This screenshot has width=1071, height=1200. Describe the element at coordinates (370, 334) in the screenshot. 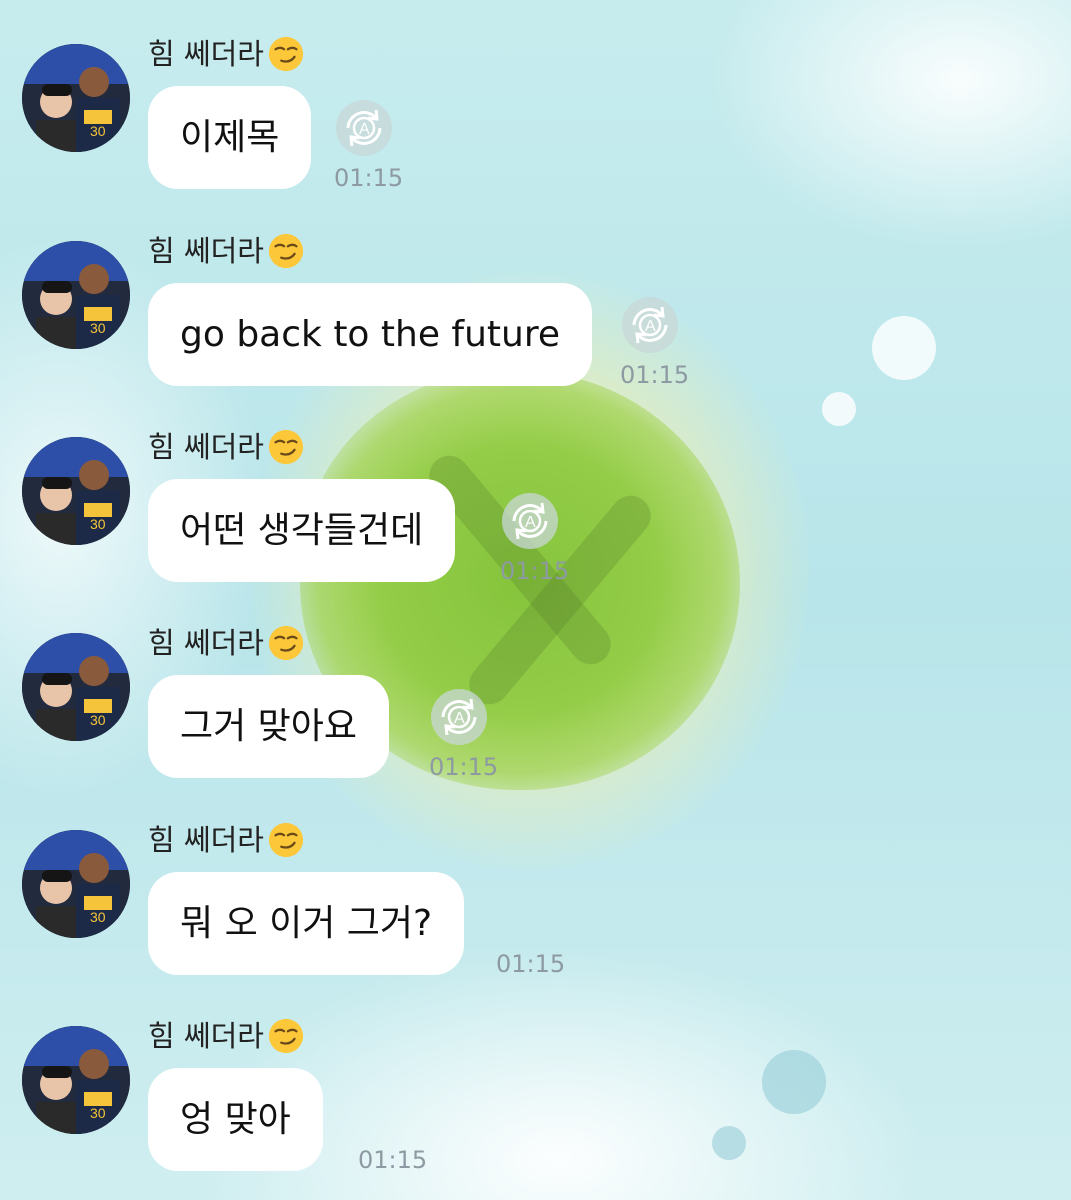

I see `message-bubble: go back to the future` at that location.